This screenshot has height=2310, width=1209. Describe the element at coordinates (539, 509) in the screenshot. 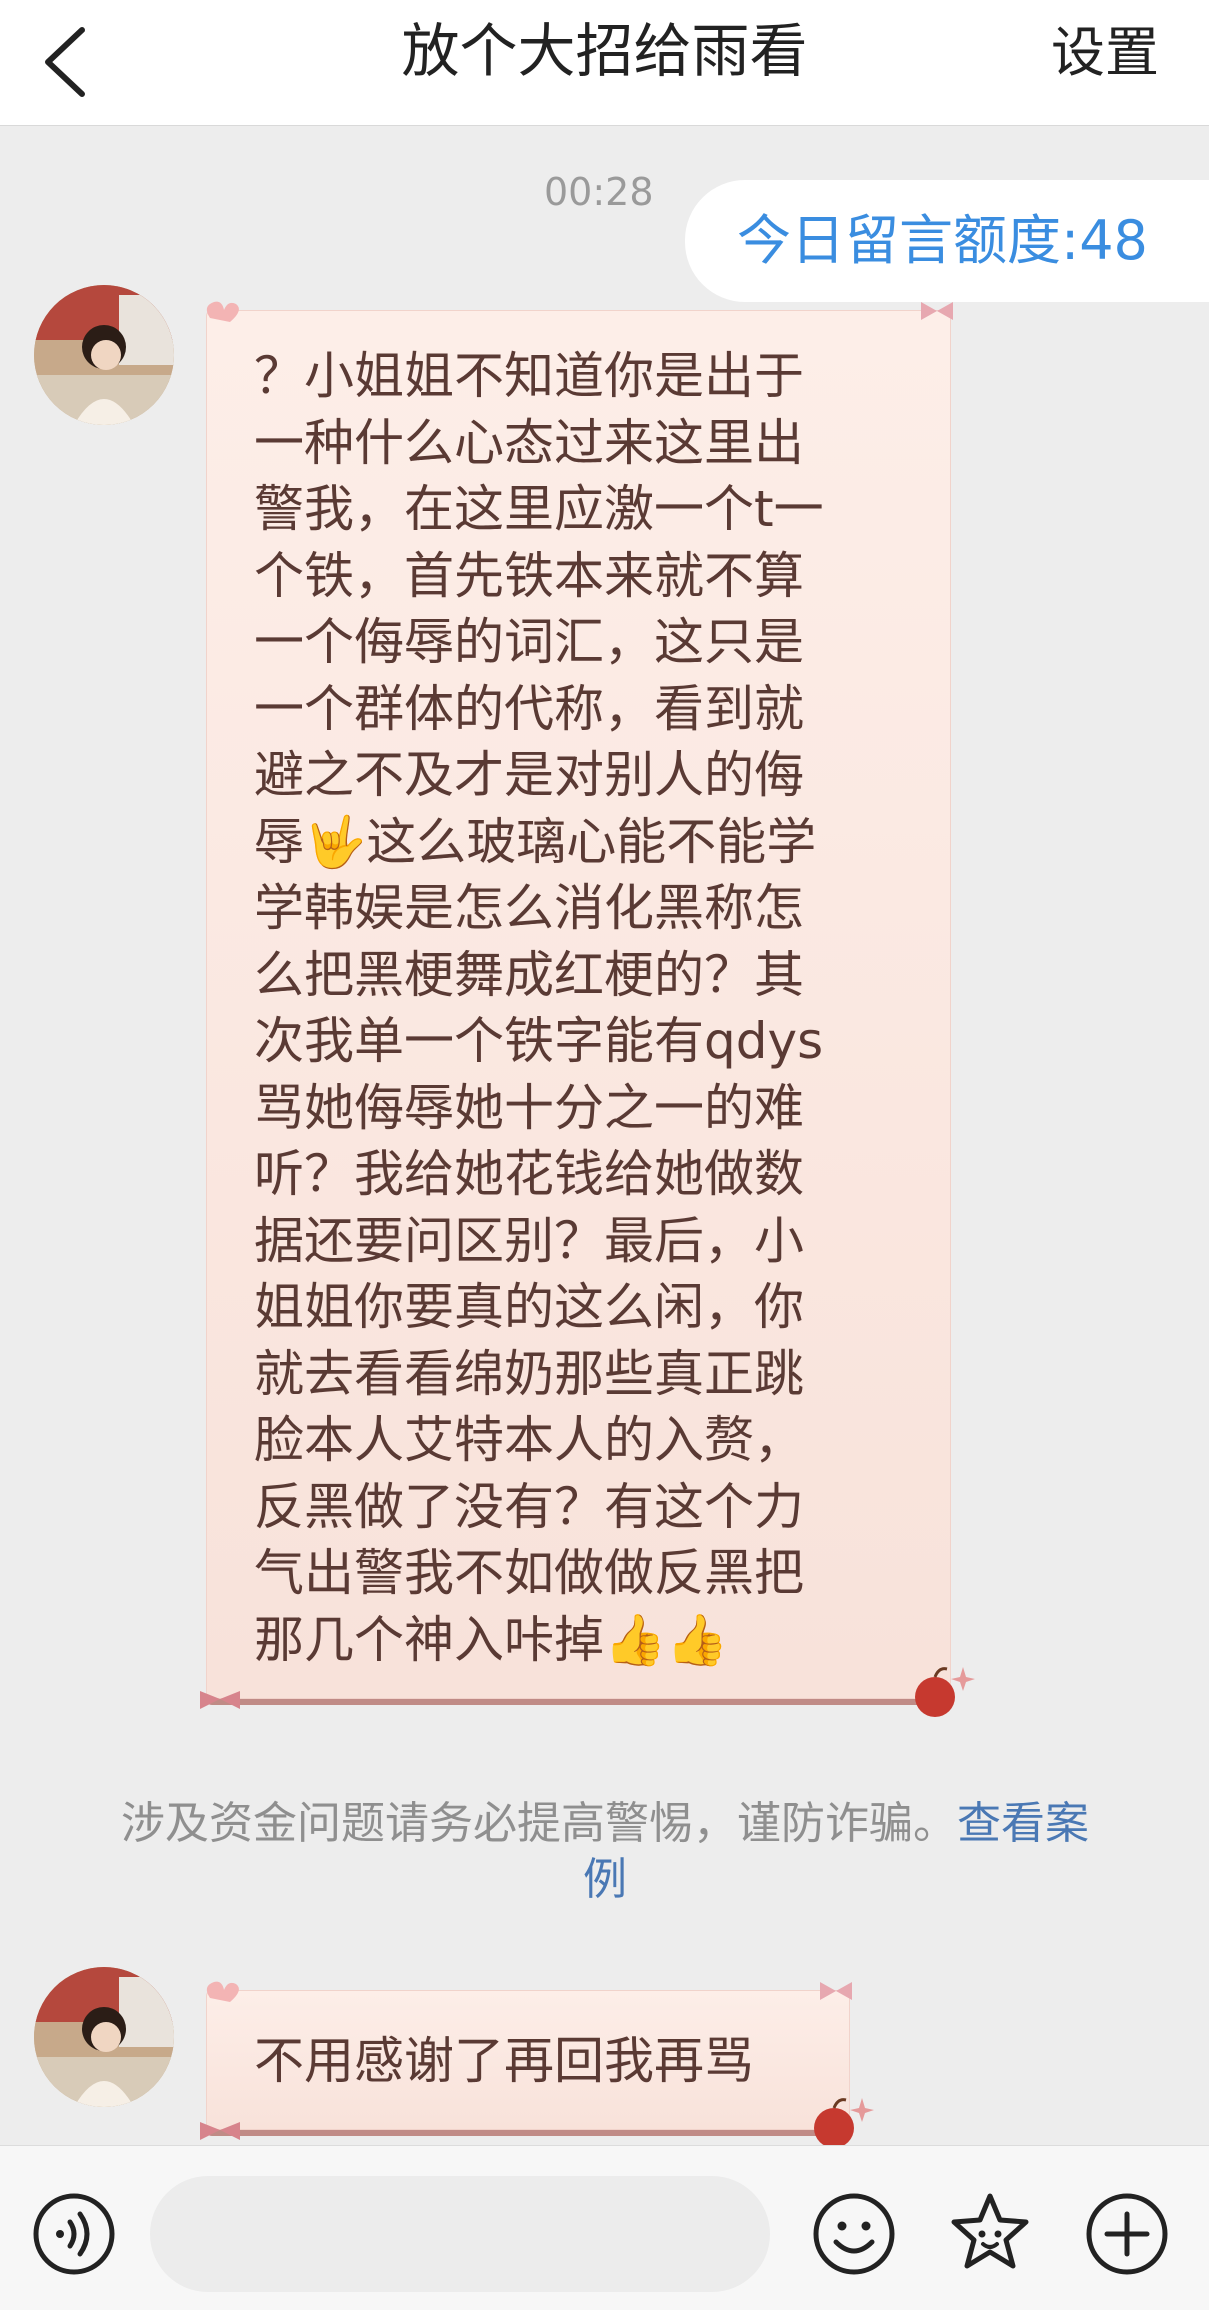

I see `message-line: 警我，在这里应激一个t一` at that location.